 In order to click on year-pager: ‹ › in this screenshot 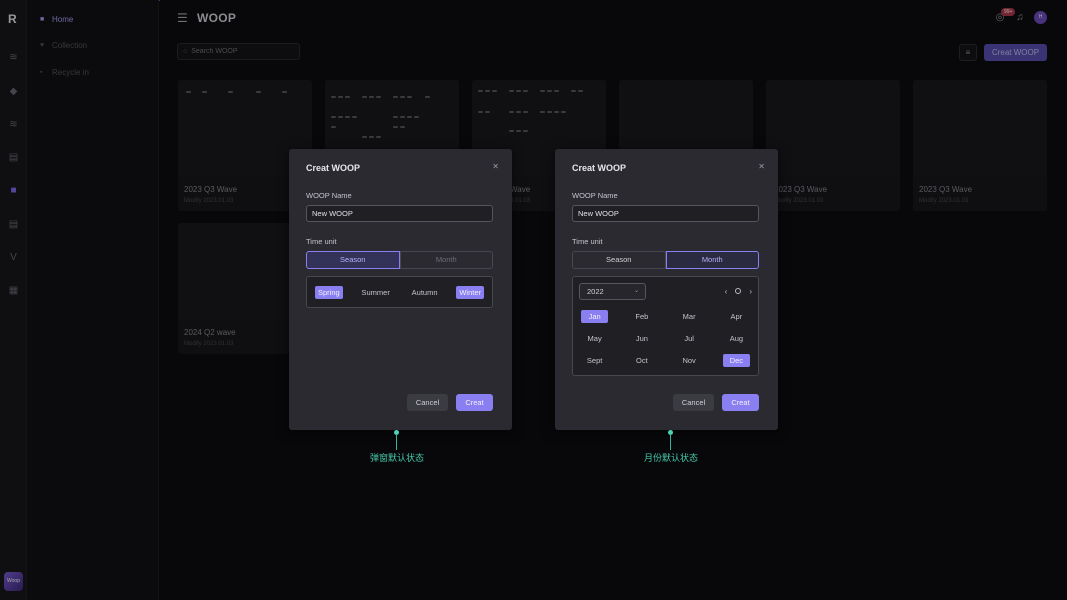, I will do `click(738, 291)`.